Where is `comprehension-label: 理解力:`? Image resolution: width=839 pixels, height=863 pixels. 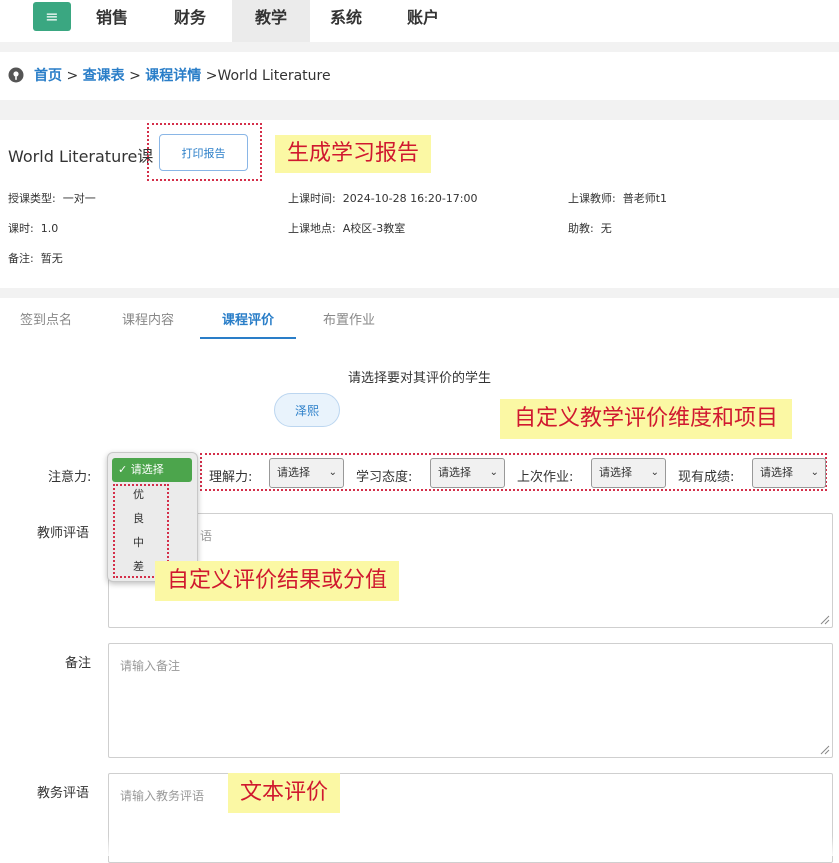 comprehension-label: 理解力: is located at coordinates (231, 477).